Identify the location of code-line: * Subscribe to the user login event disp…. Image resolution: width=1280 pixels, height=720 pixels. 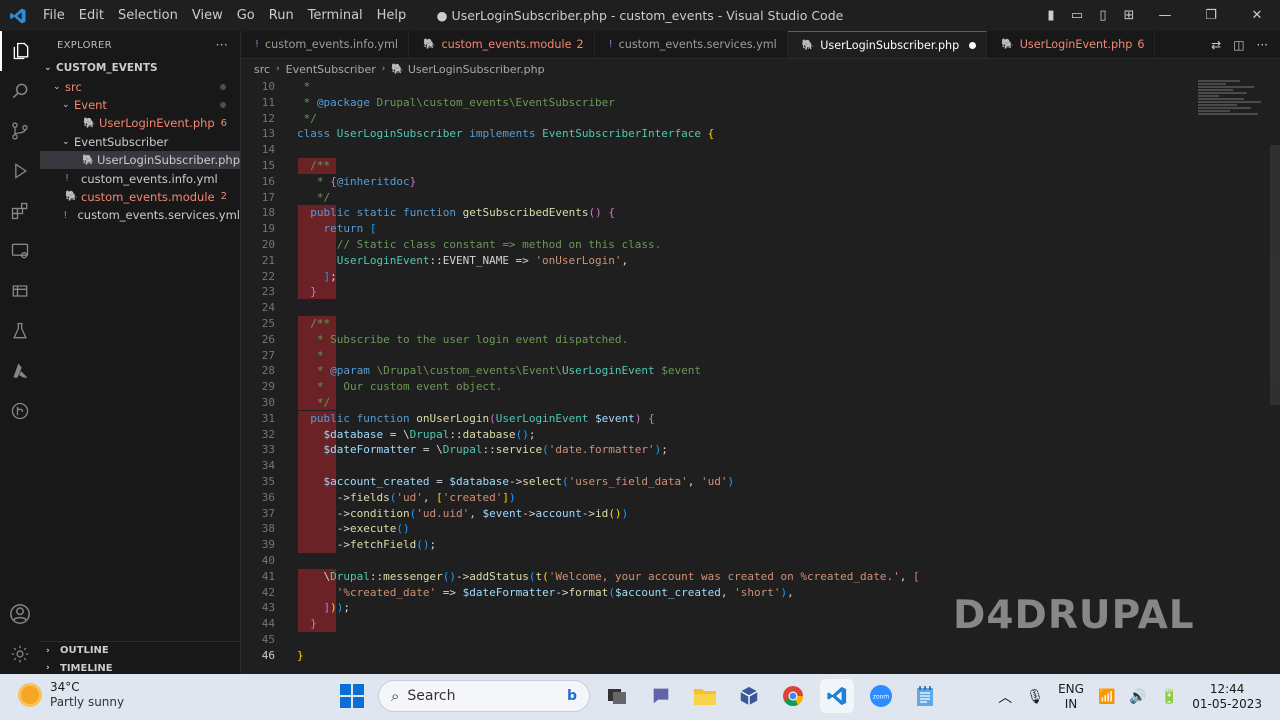
(738, 340).